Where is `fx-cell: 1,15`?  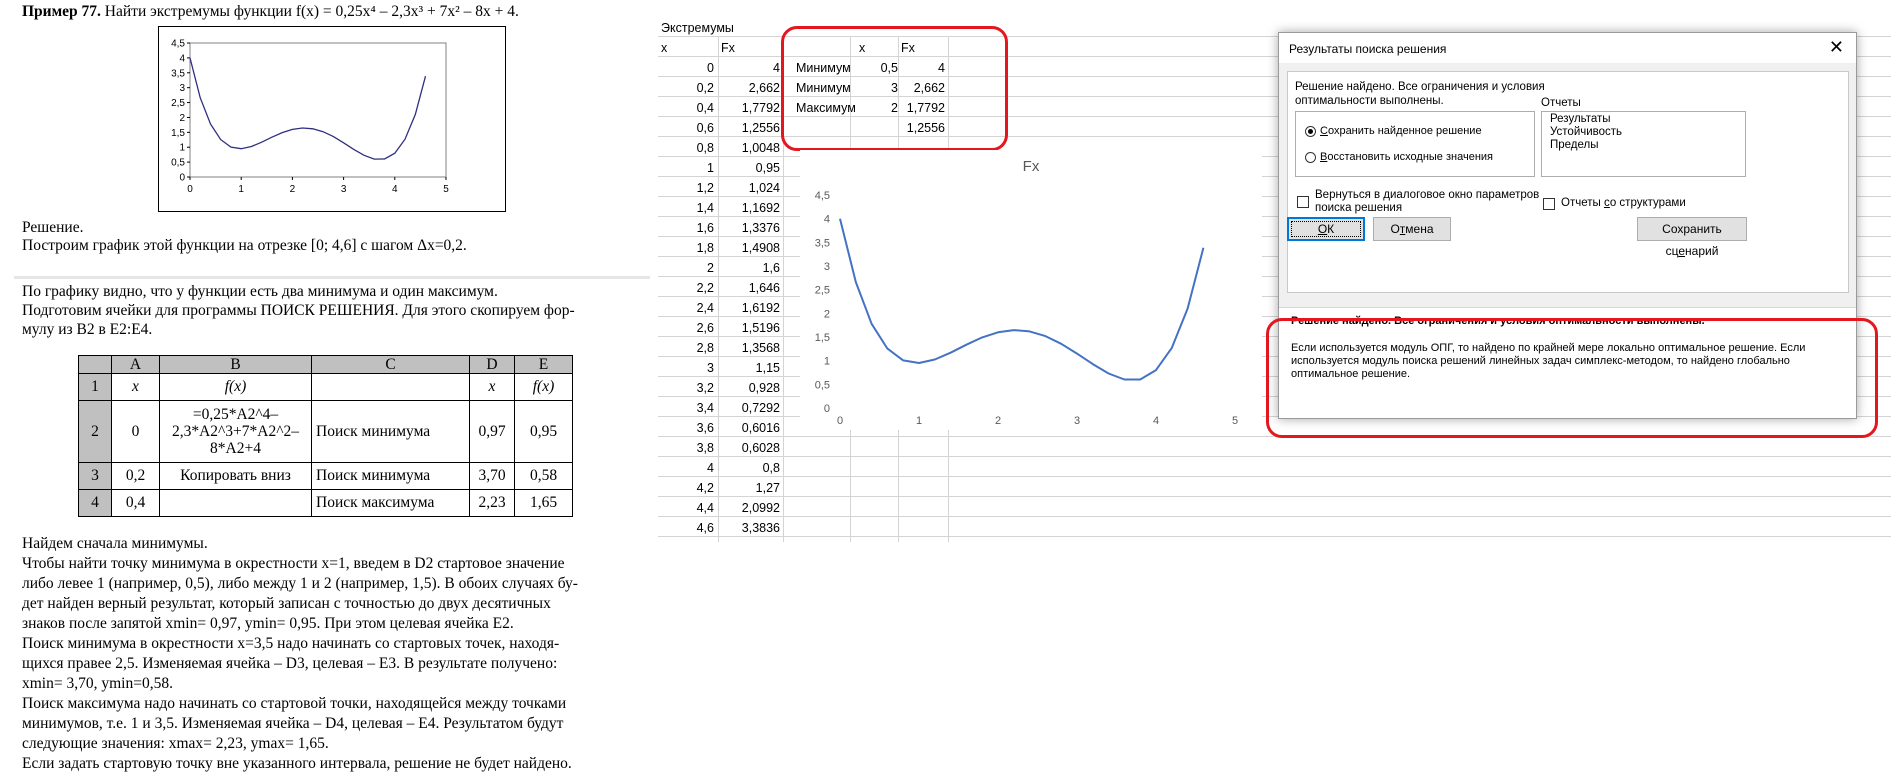
fx-cell: 1,15 is located at coordinates (749, 368).